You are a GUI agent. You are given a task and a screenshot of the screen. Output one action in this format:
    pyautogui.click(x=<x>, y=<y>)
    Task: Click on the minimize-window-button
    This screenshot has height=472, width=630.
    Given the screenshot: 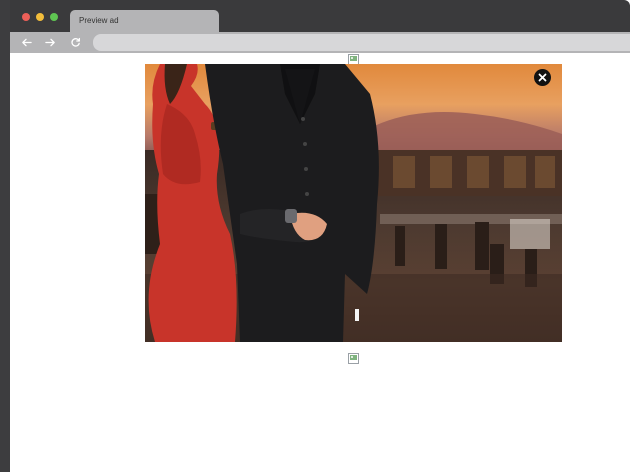 What is the action you would take?
    pyautogui.click(x=40, y=17)
    